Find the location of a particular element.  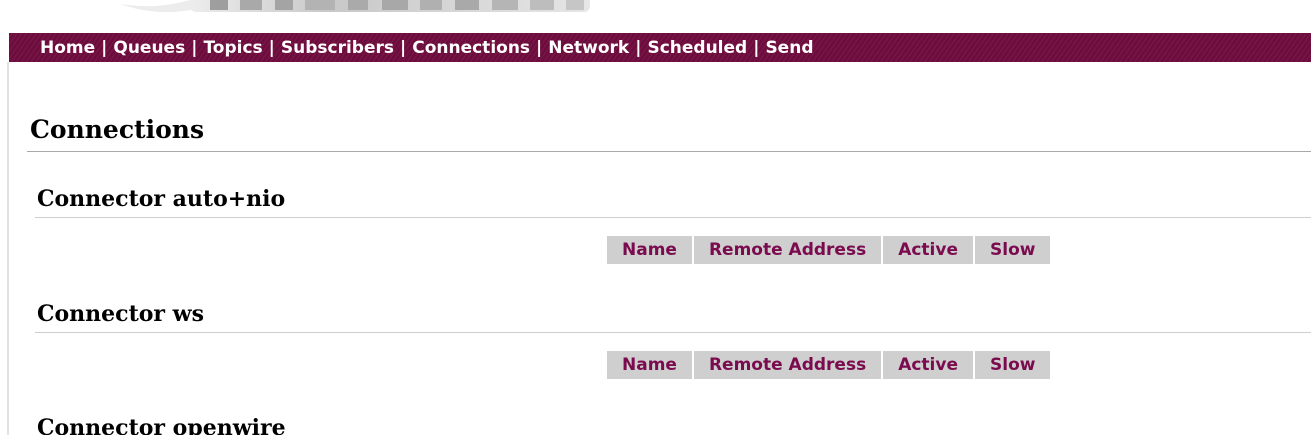

nav-send-link: Send is located at coordinates (789, 48).